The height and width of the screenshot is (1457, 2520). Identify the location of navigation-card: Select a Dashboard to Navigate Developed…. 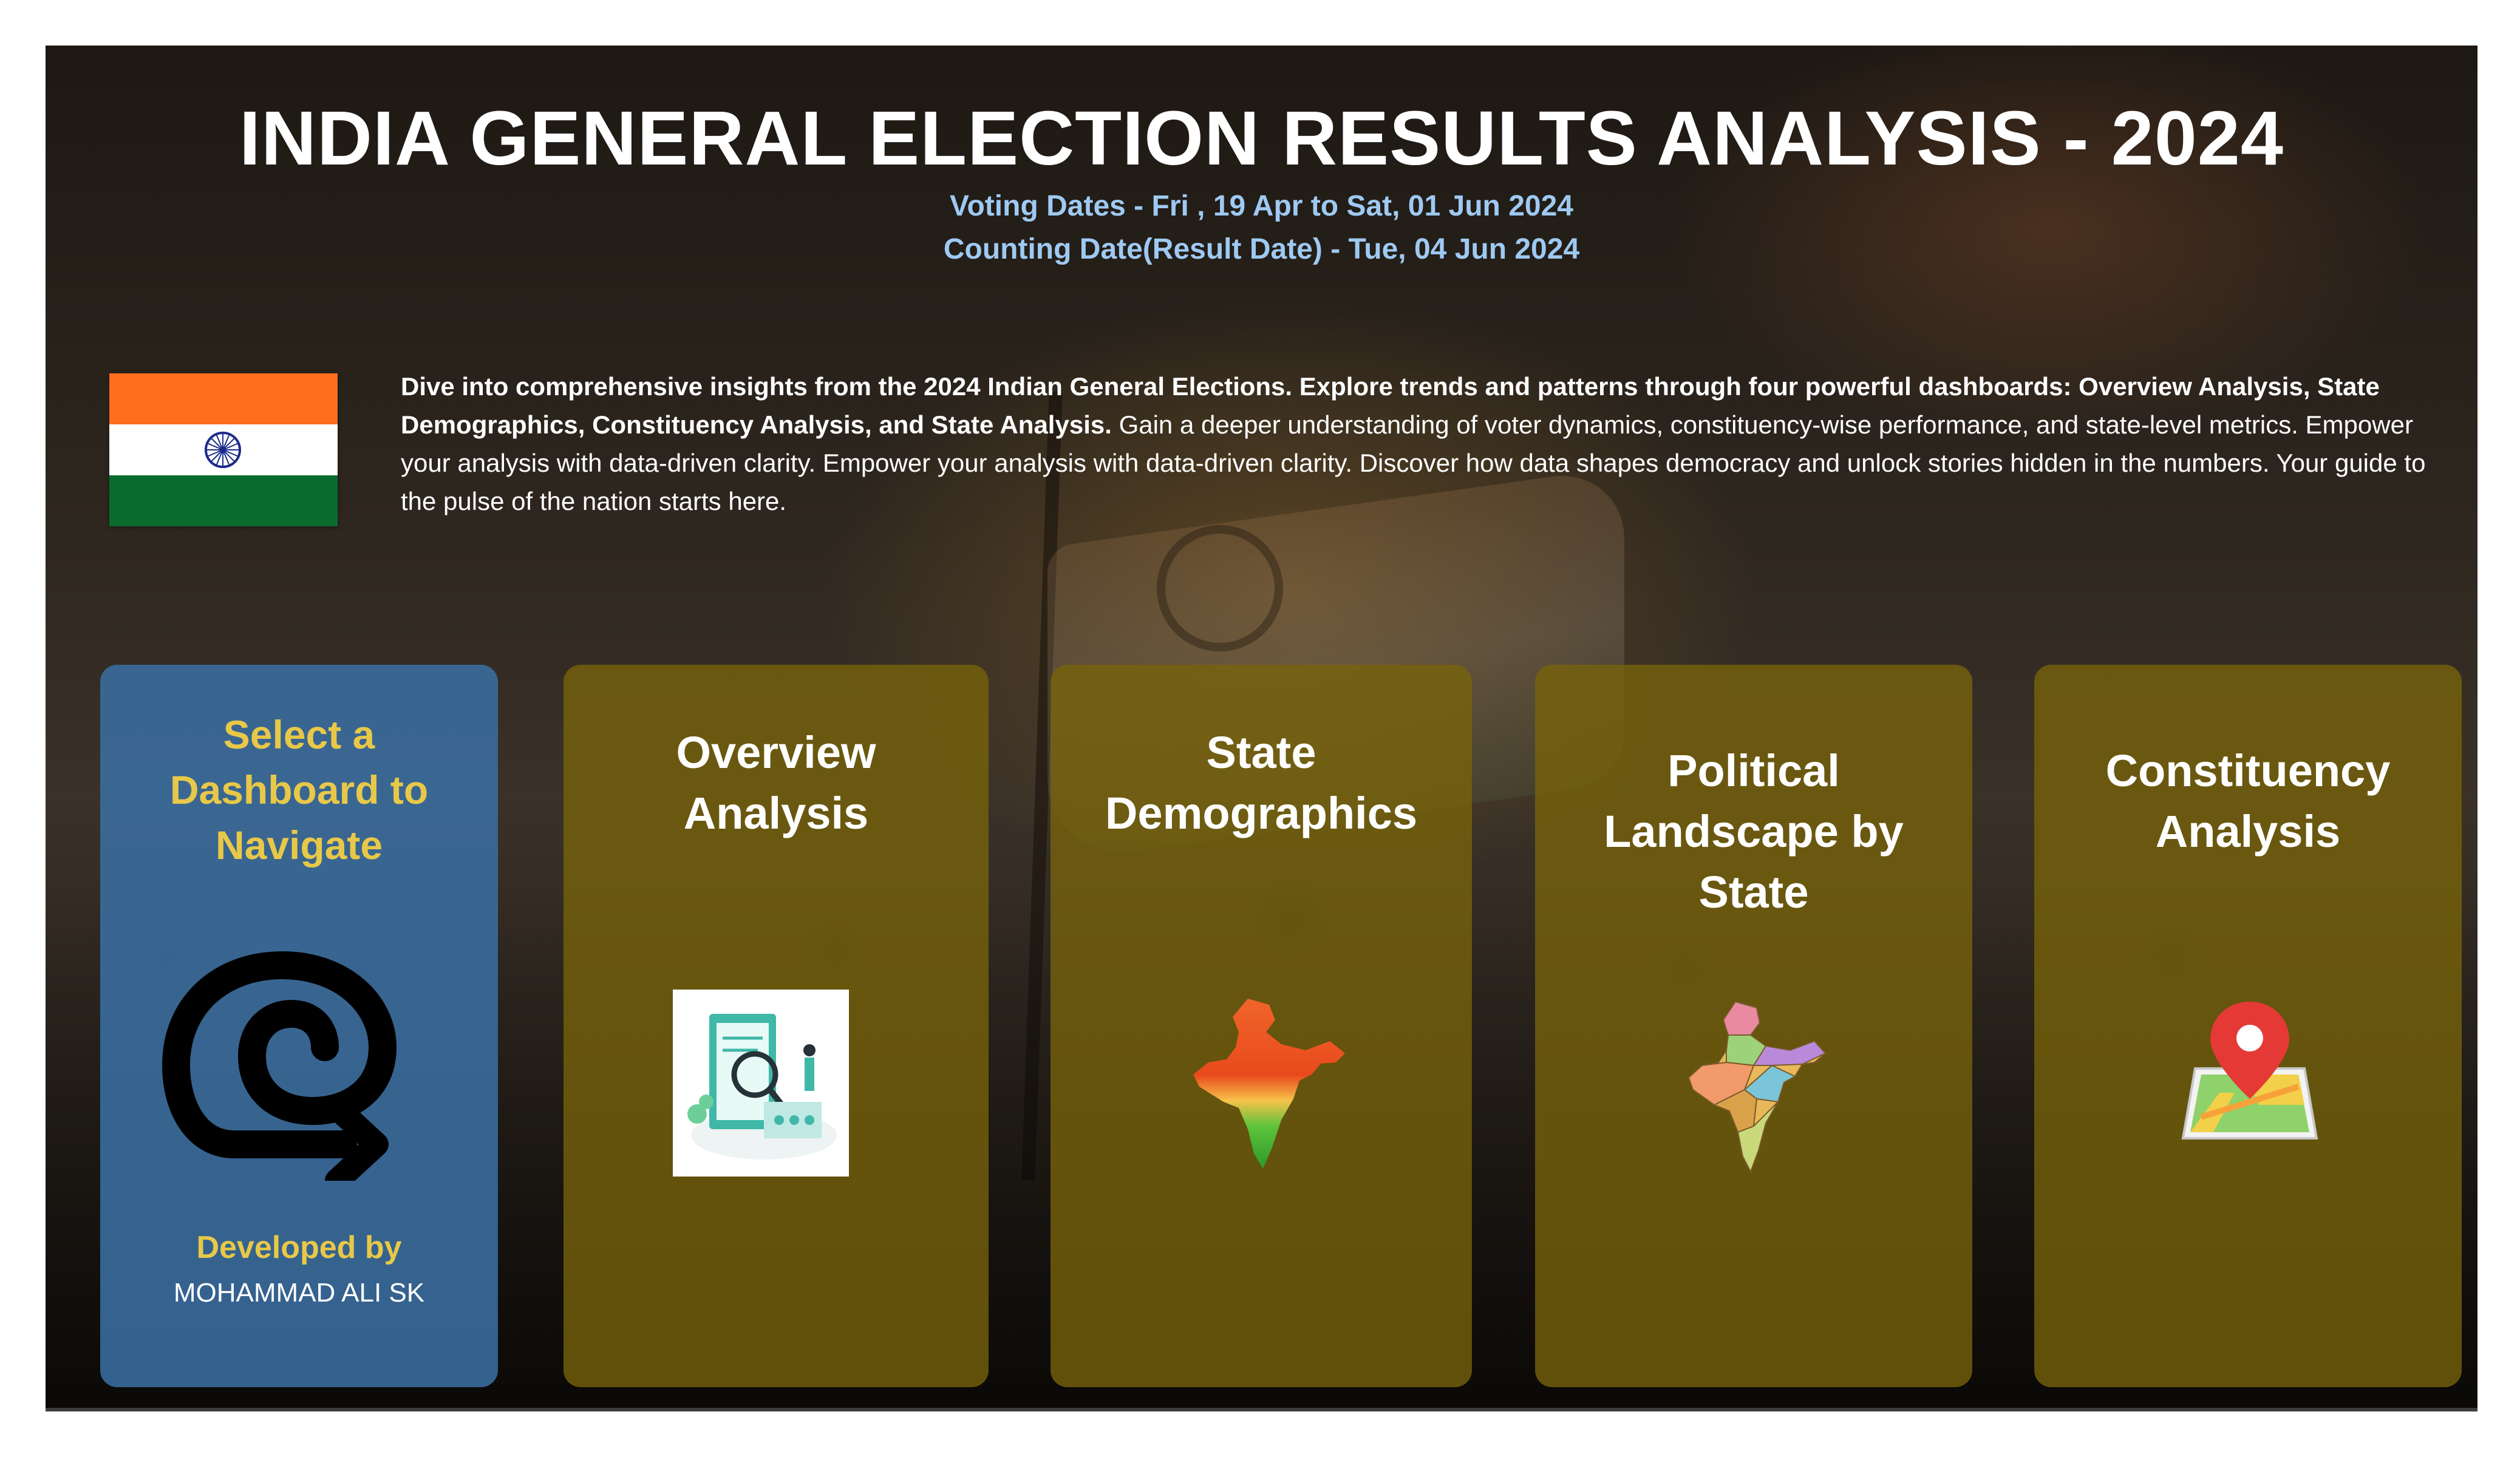
(299, 1026).